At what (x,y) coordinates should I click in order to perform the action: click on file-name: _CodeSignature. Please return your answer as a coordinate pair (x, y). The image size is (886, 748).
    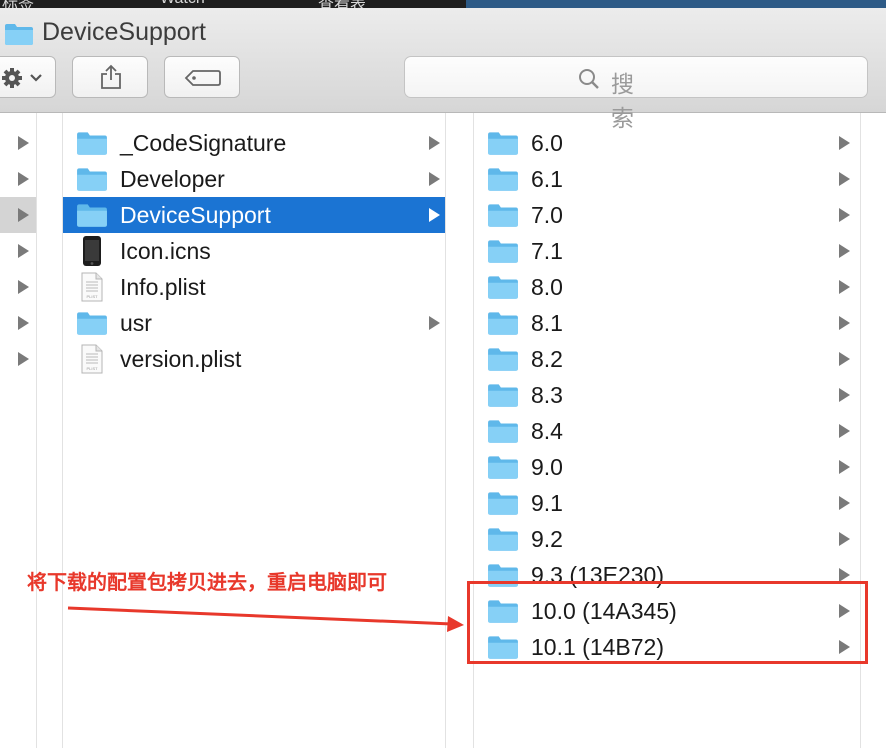
    Looking at the image, I should click on (203, 143).